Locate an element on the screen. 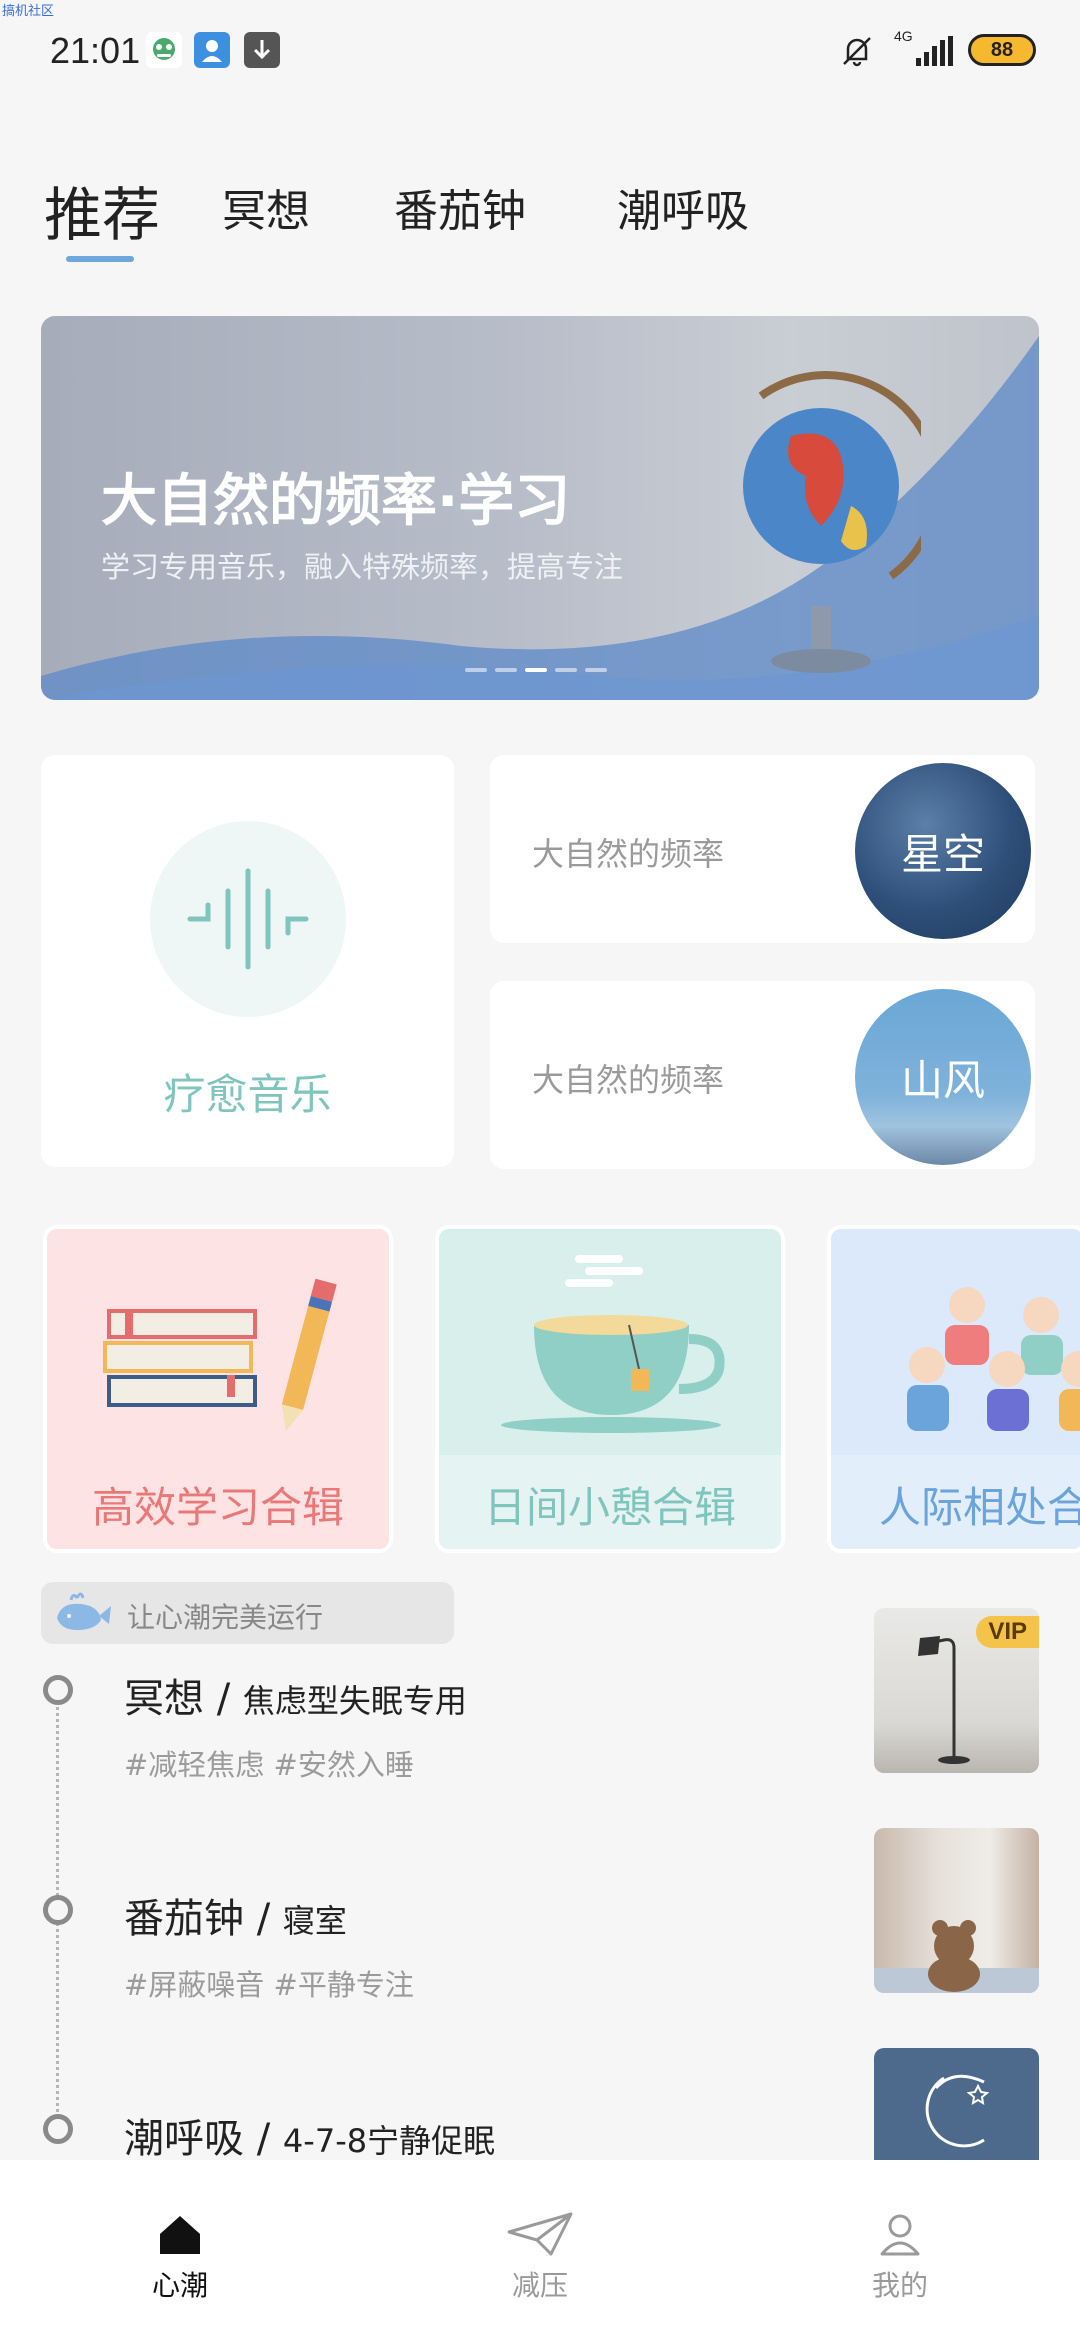  collection-card-social: 人际相处合辑 is located at coordinates (953, 1389).